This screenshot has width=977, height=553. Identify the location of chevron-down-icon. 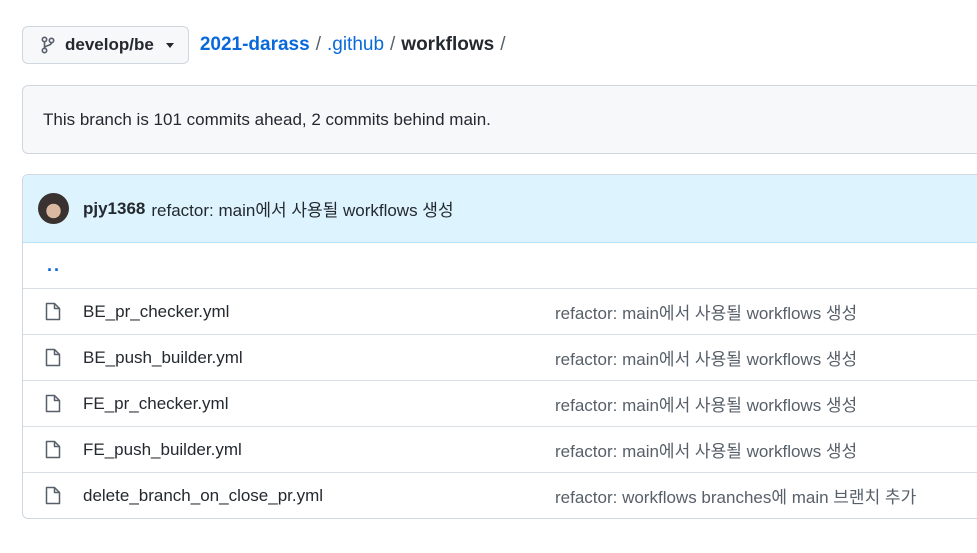
(169, 45).